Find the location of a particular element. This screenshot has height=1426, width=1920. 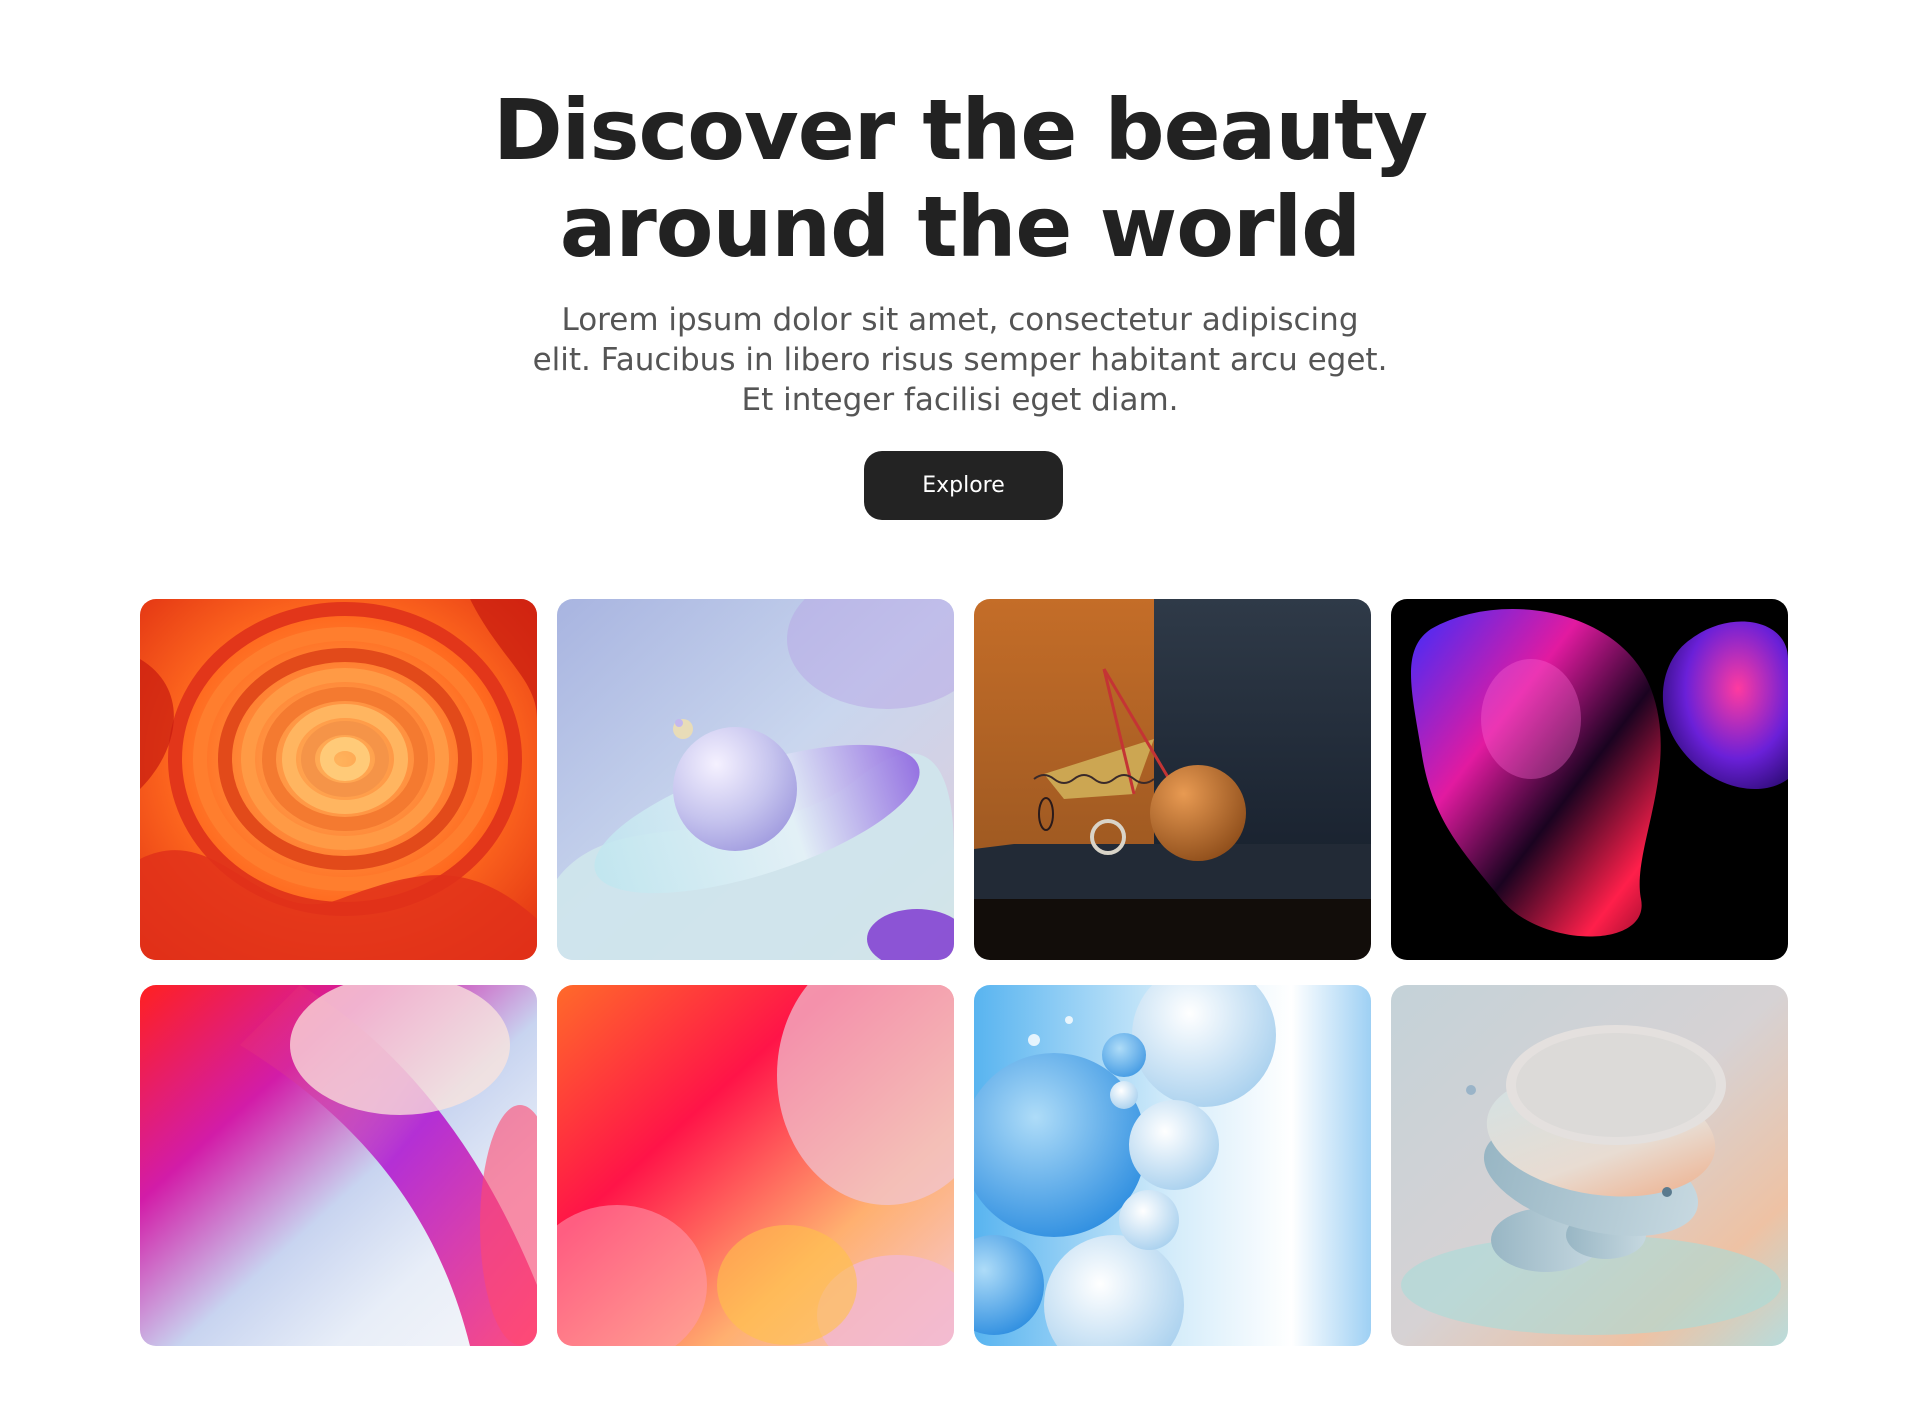

hero-description-line-3: Et integer facilisi eget diam. is located at coordinates (960, 400).